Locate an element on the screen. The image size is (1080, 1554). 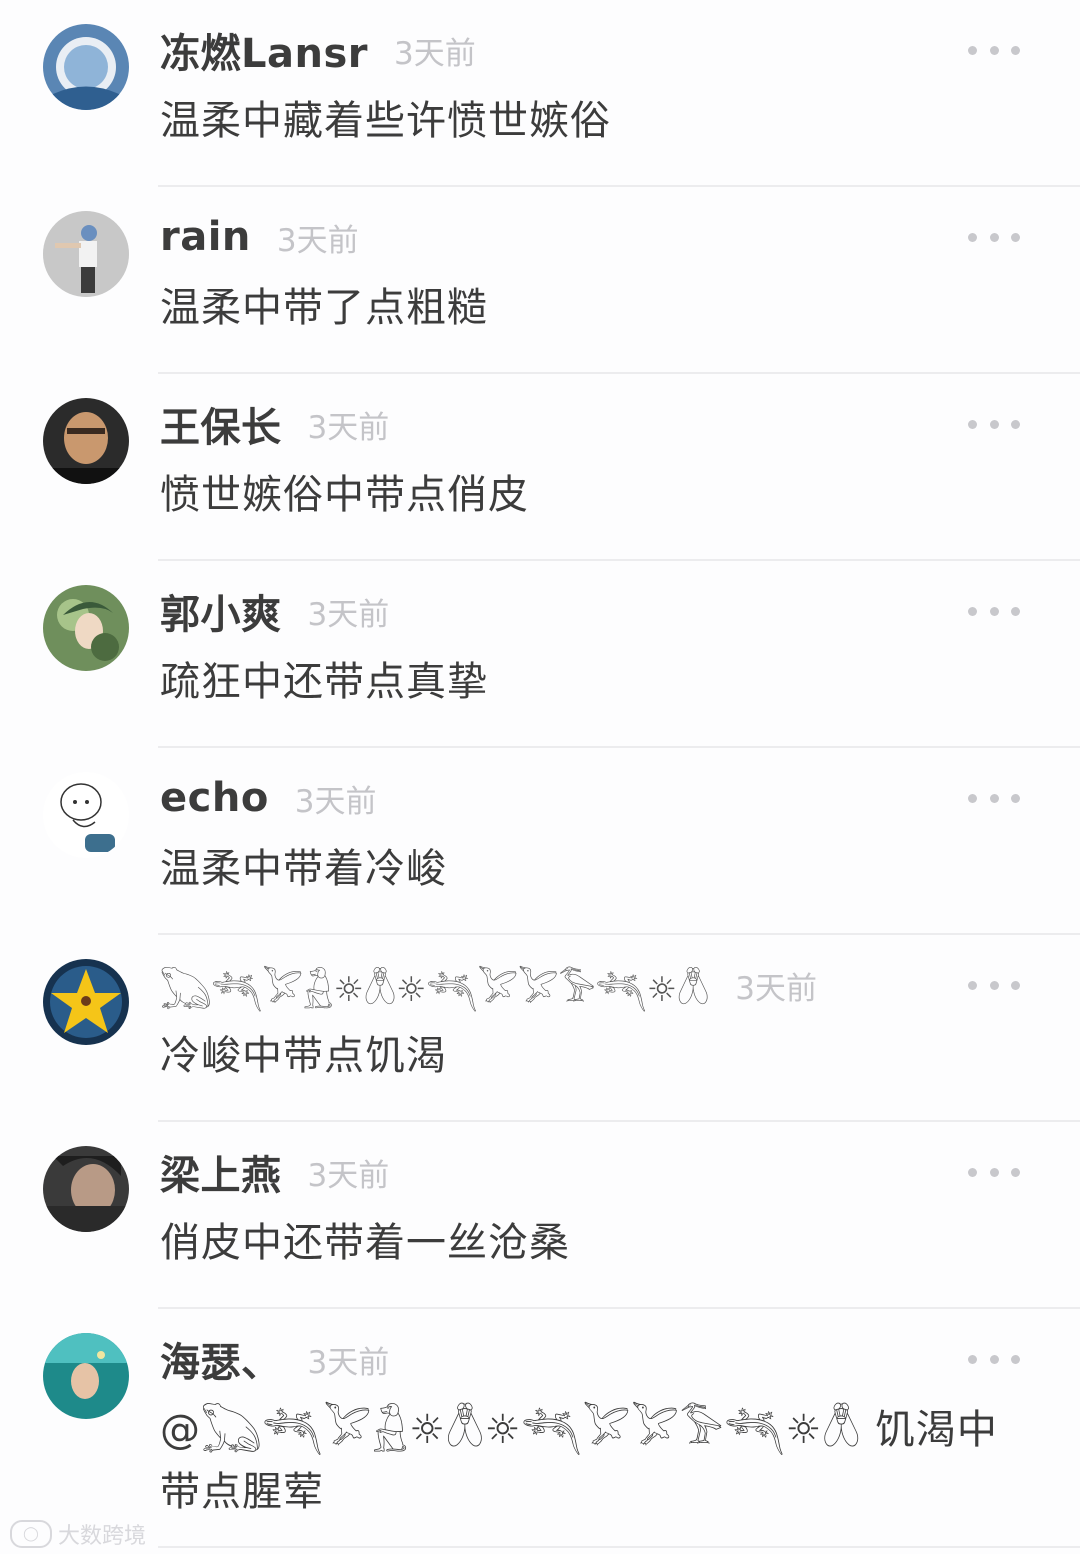
logo-icon: ◯ is located at coordinates (31, 1534).